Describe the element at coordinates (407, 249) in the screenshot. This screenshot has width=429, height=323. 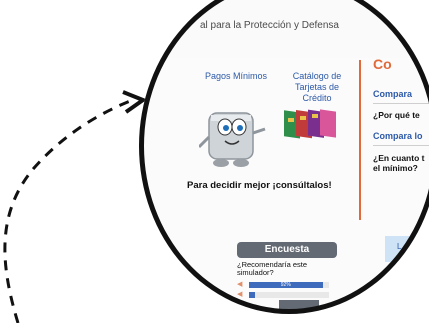
I see `info-button: L` at that location.